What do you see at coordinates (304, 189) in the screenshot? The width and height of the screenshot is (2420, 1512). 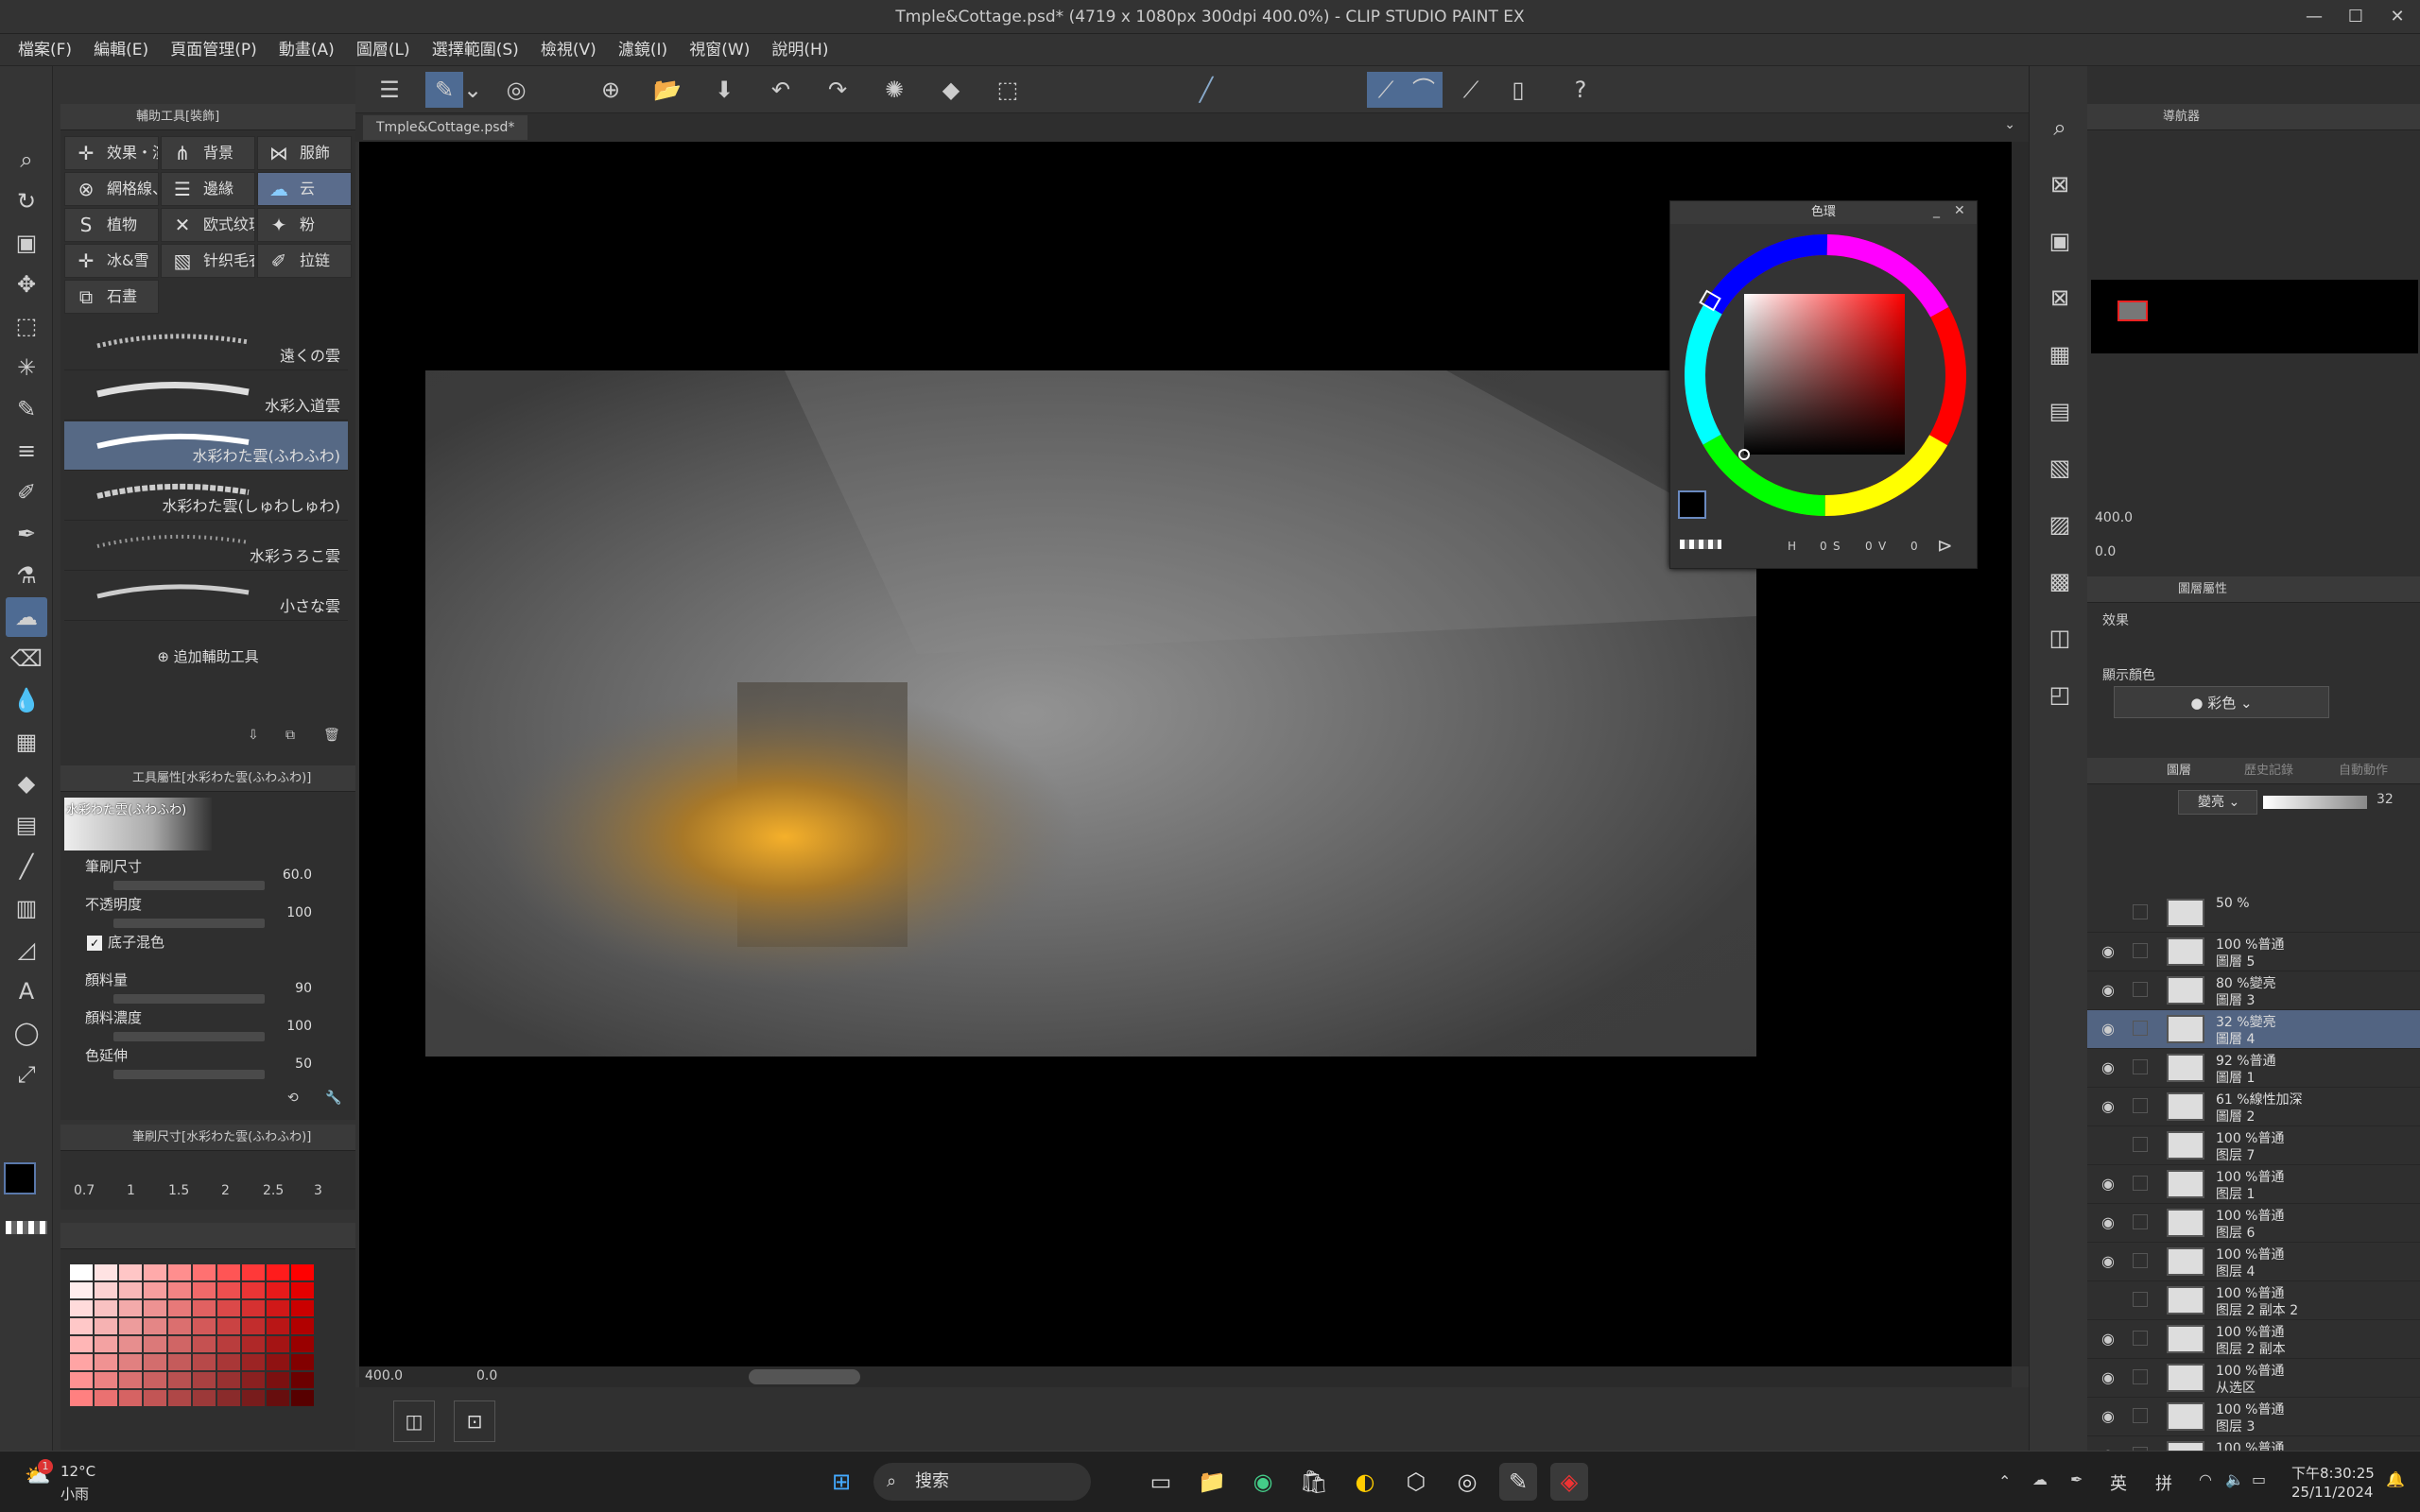 I see `group-cloud: ☁ 云` at bounding box center [304, 189].